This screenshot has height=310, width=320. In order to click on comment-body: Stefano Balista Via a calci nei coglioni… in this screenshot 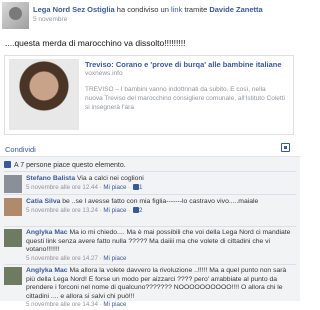, I will do `click(85, 183)`.